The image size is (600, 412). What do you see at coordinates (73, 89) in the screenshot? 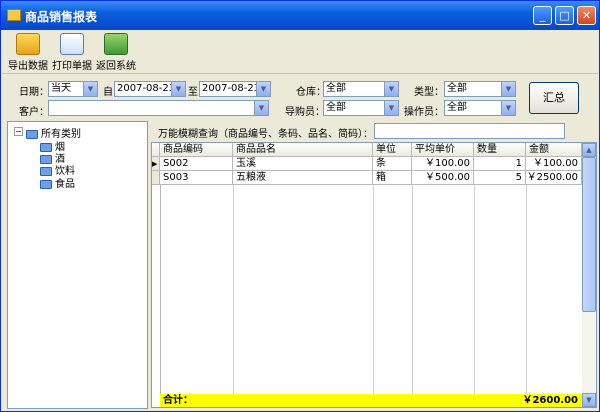
I see `date-select: 当天 ▼` at bounding box center [73, 89].